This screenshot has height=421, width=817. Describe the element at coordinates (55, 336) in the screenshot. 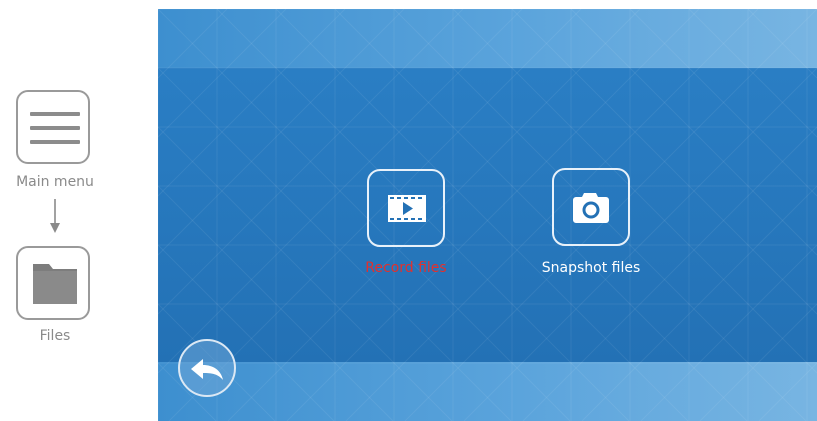

I see `files-label: Files` at that location.